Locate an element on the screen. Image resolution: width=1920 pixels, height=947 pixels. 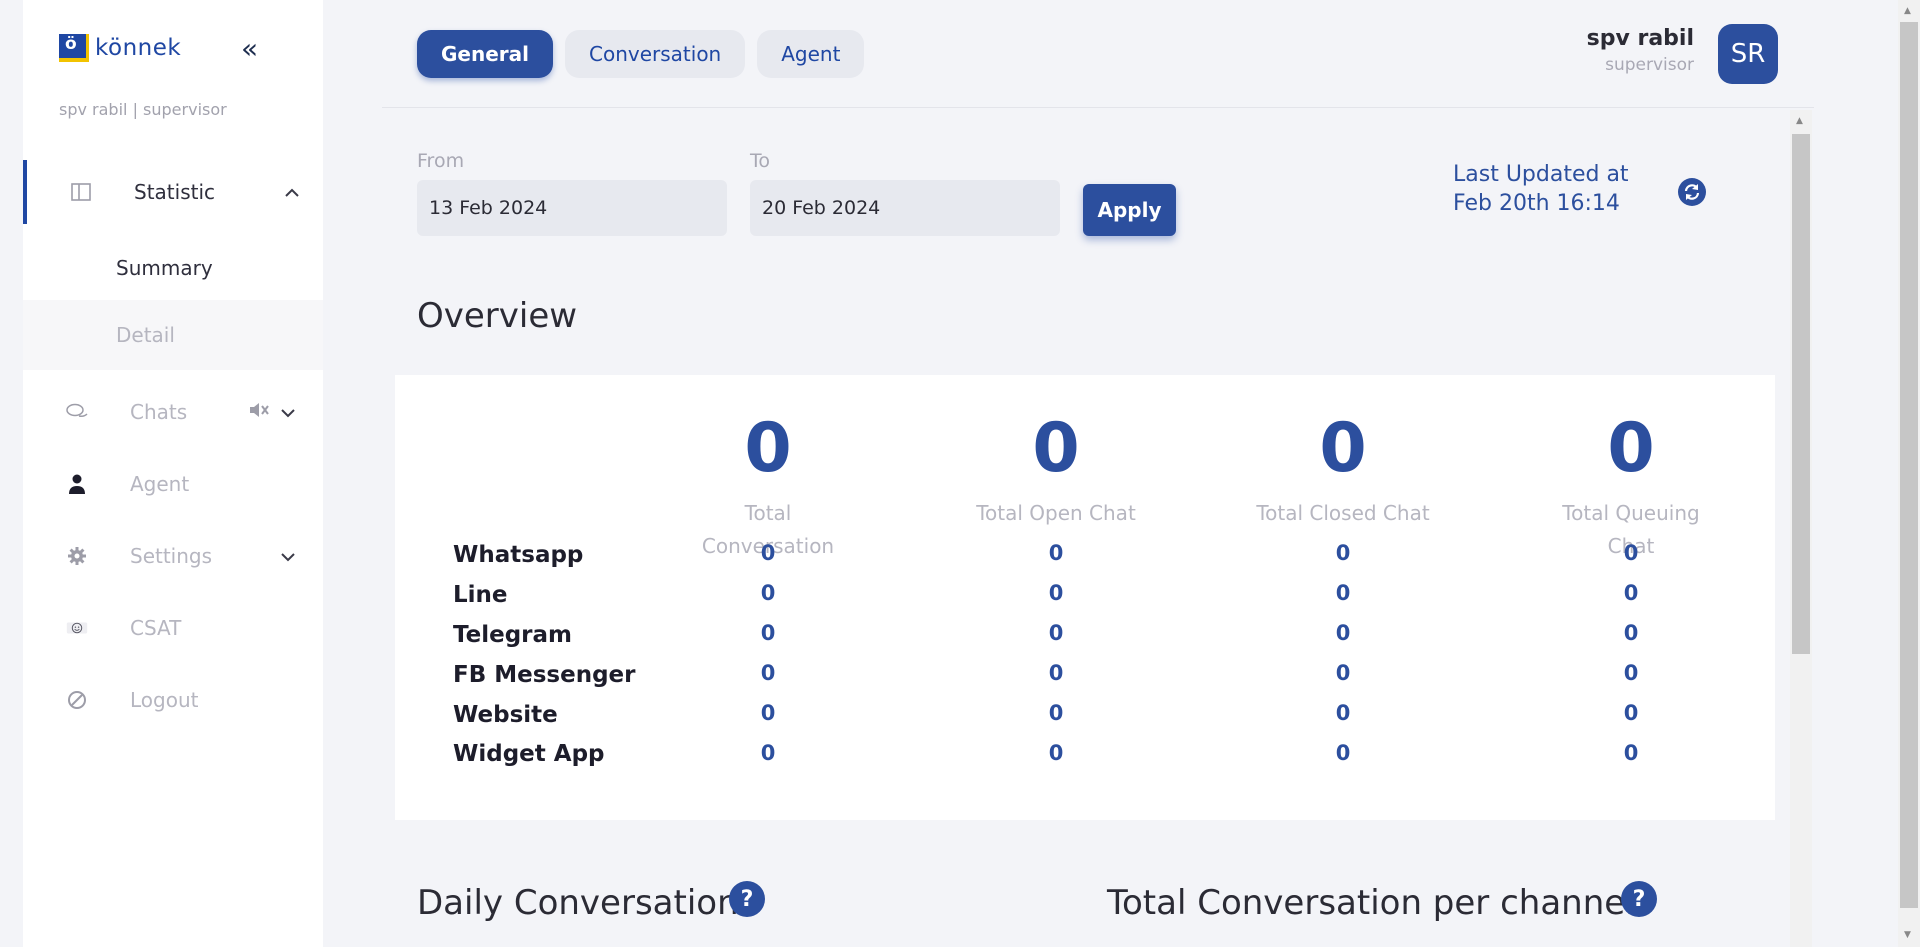
sidebar-subitem-detail: Detail is located at coordinates (173, 335).